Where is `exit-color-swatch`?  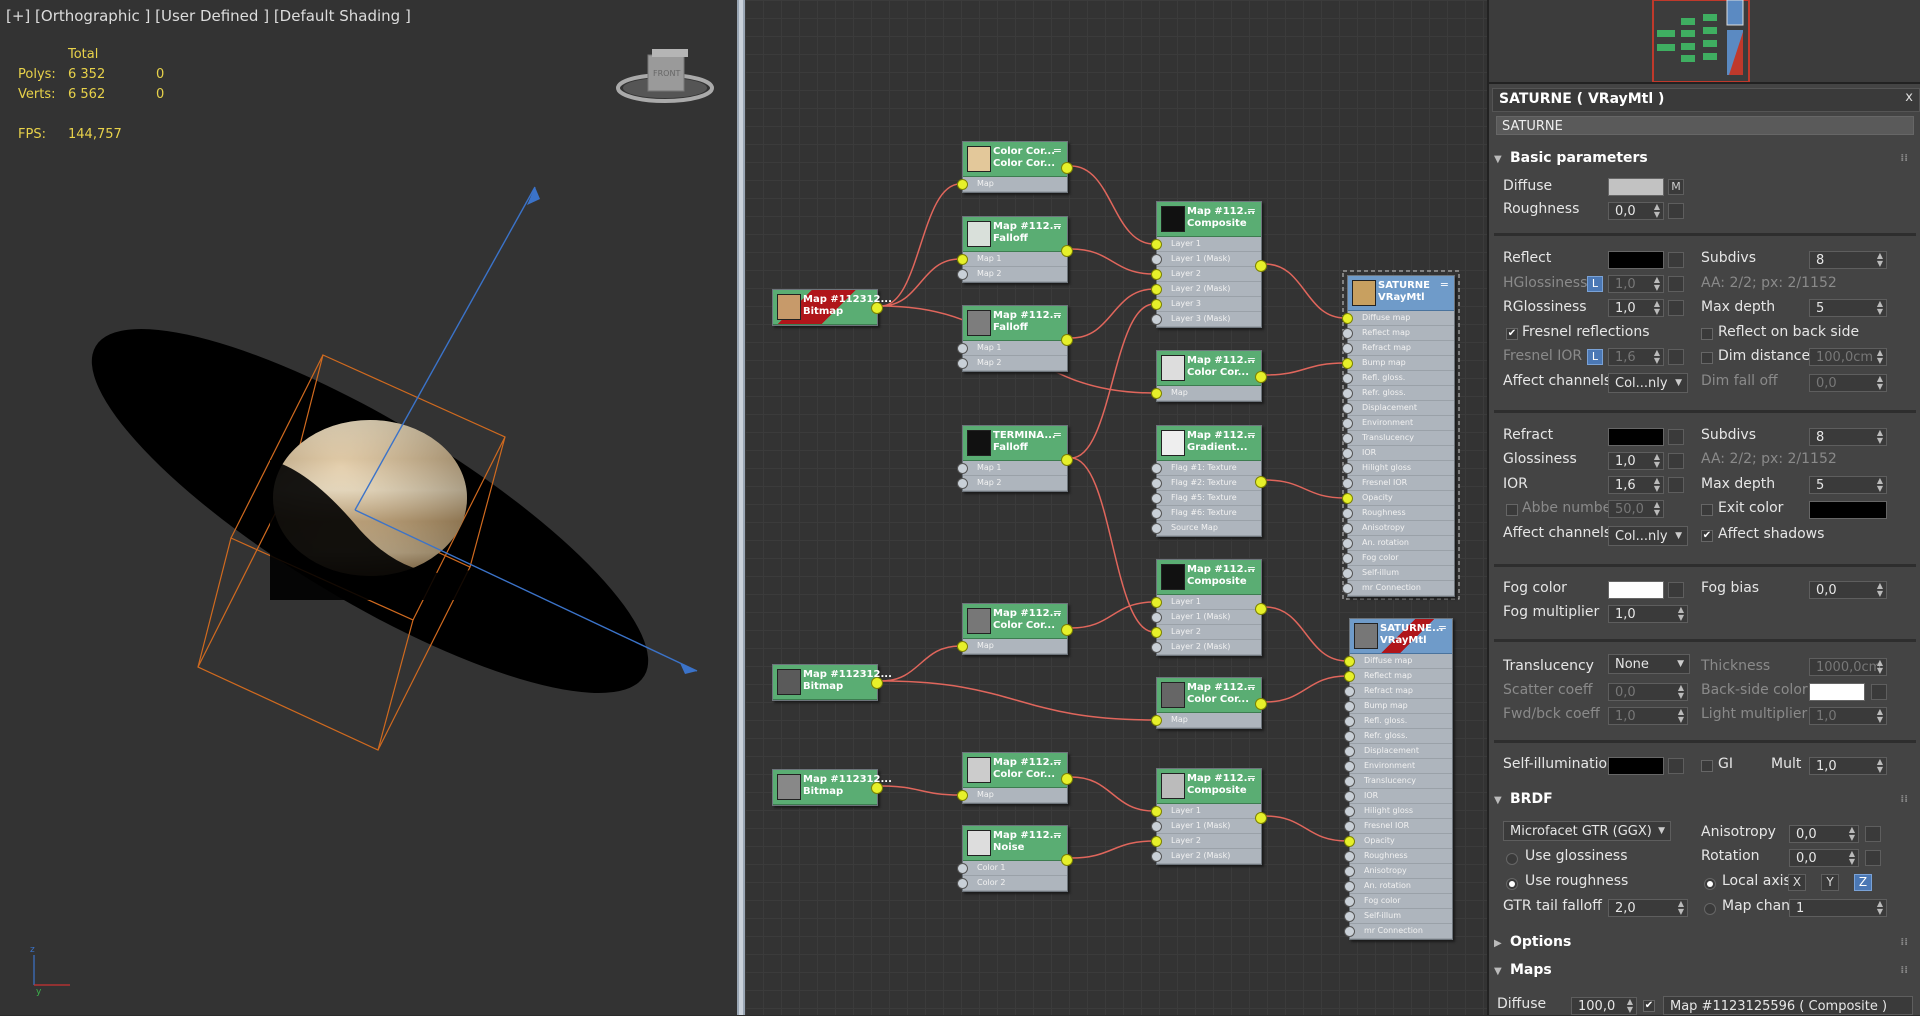 exit-color-swatch is located at coordinates (1848, 510).